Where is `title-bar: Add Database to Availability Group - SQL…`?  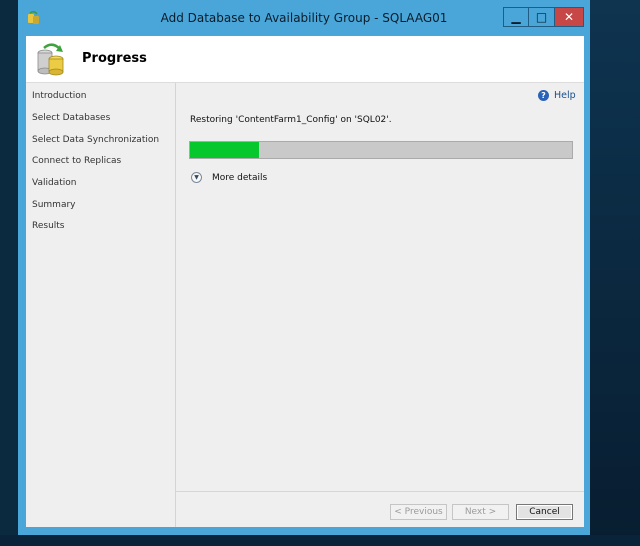
title-bar: Add Database to Availability Group - SQL… is located at coordinates (304, 18).